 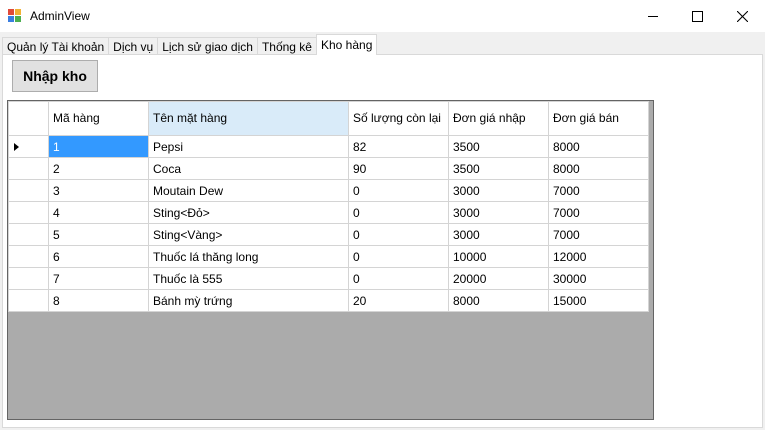 What do you see at coordinates (598, 300) in the screenshot?
I see `table-cell: 15000` at bounding box center [598, 300].